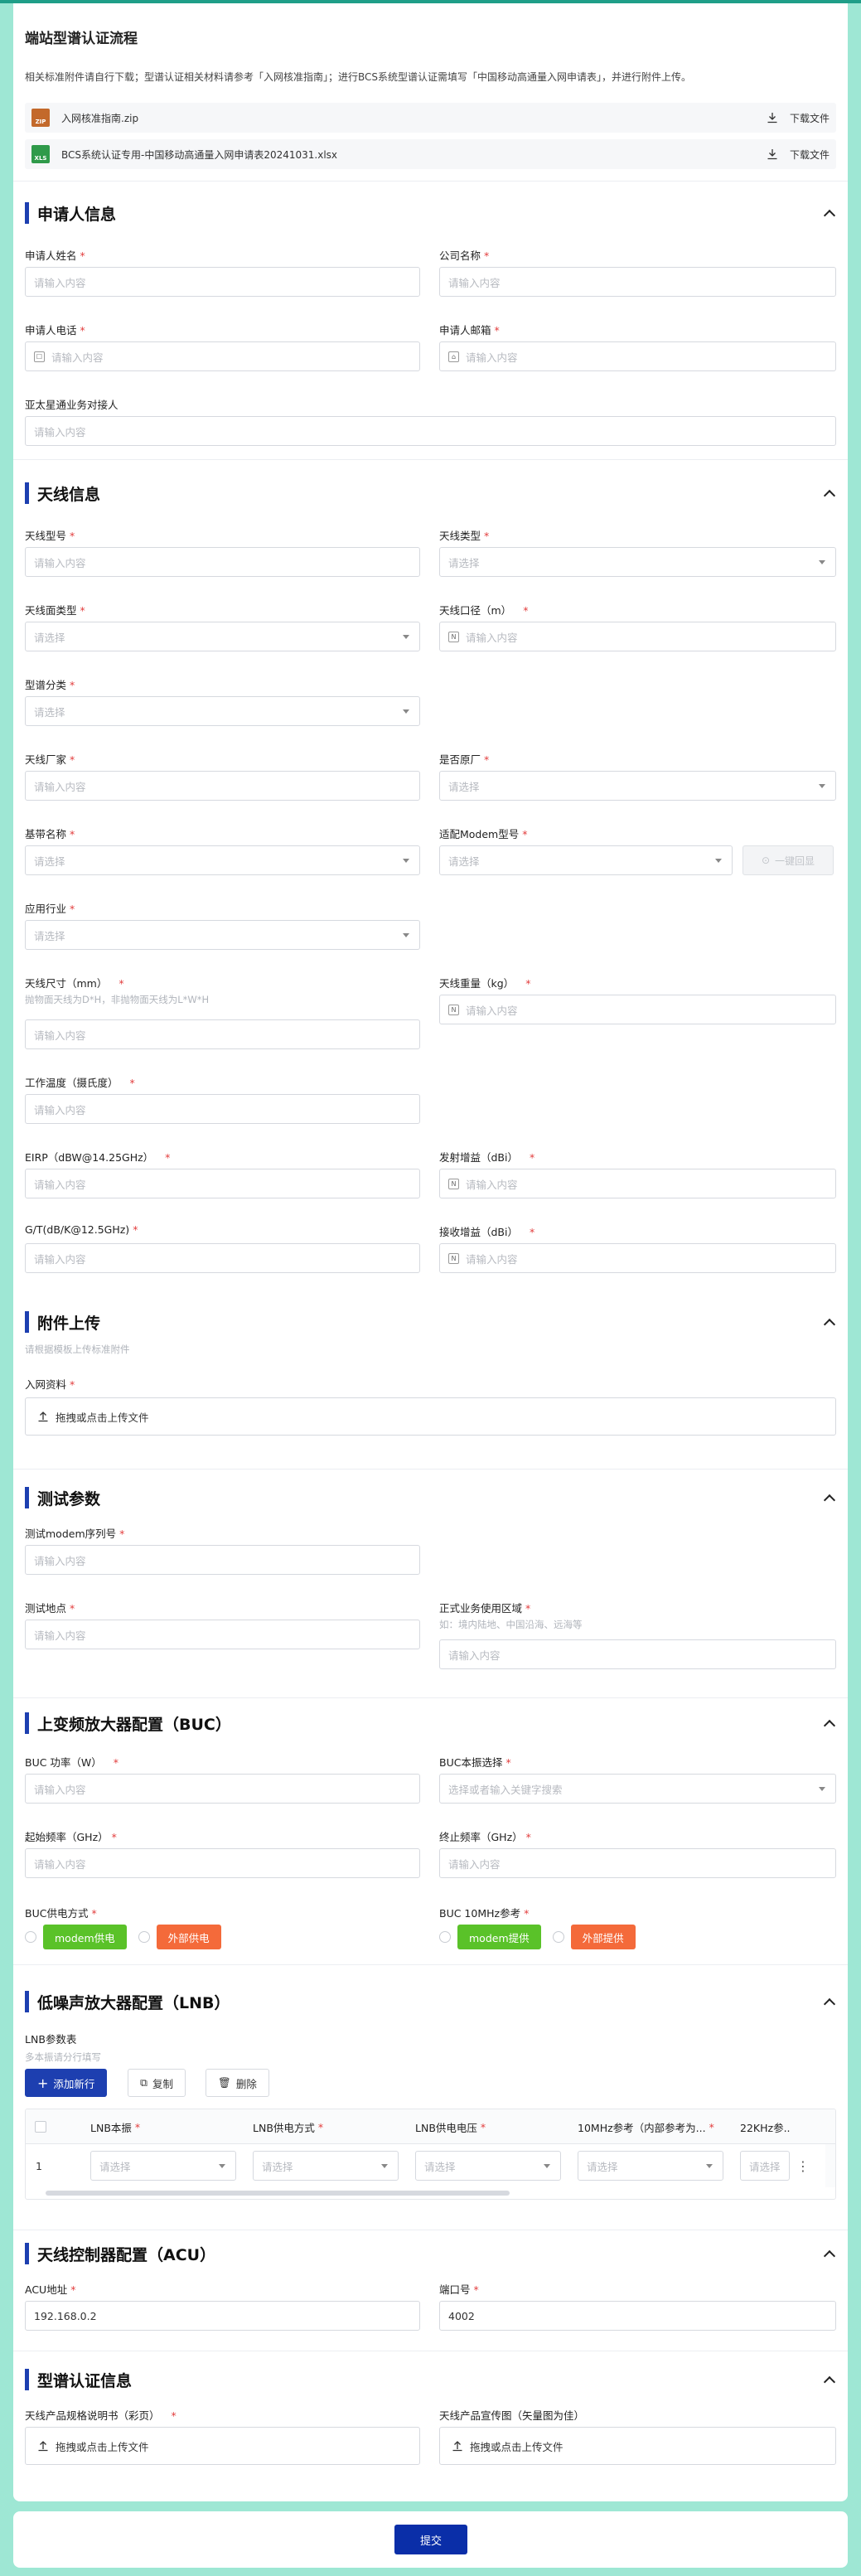 This screenshot has width=861, height=2576. What do you see at coordinates (40, 2126) in the screenshot?
I see `select-all-checkbox` at bounding box center [40, 2126].